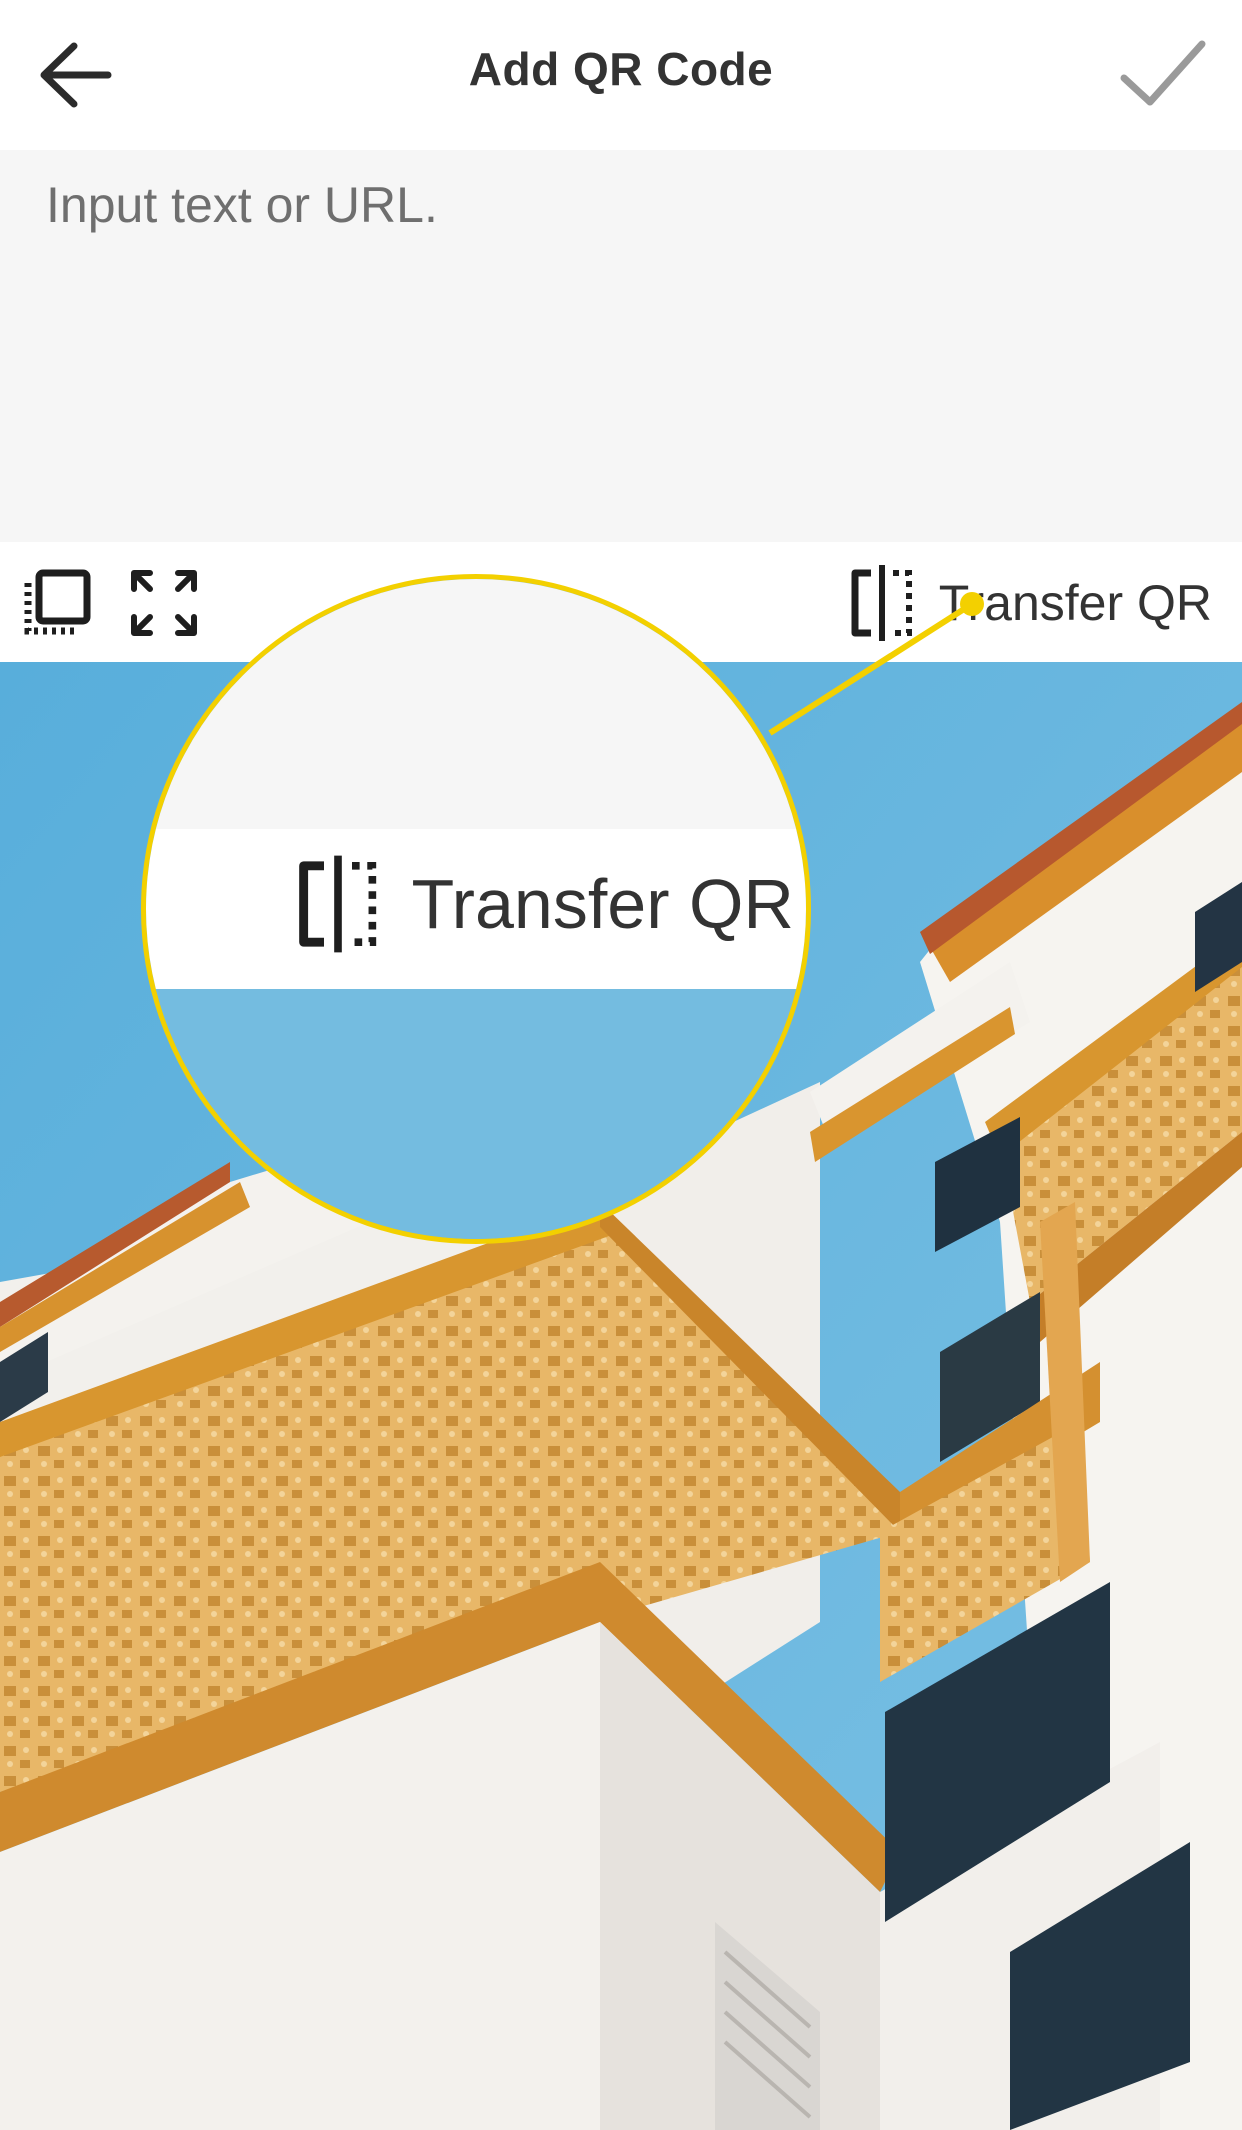 The image size is (1242, 2130). I want to click on checkmark-icon, so click(1163, 73).